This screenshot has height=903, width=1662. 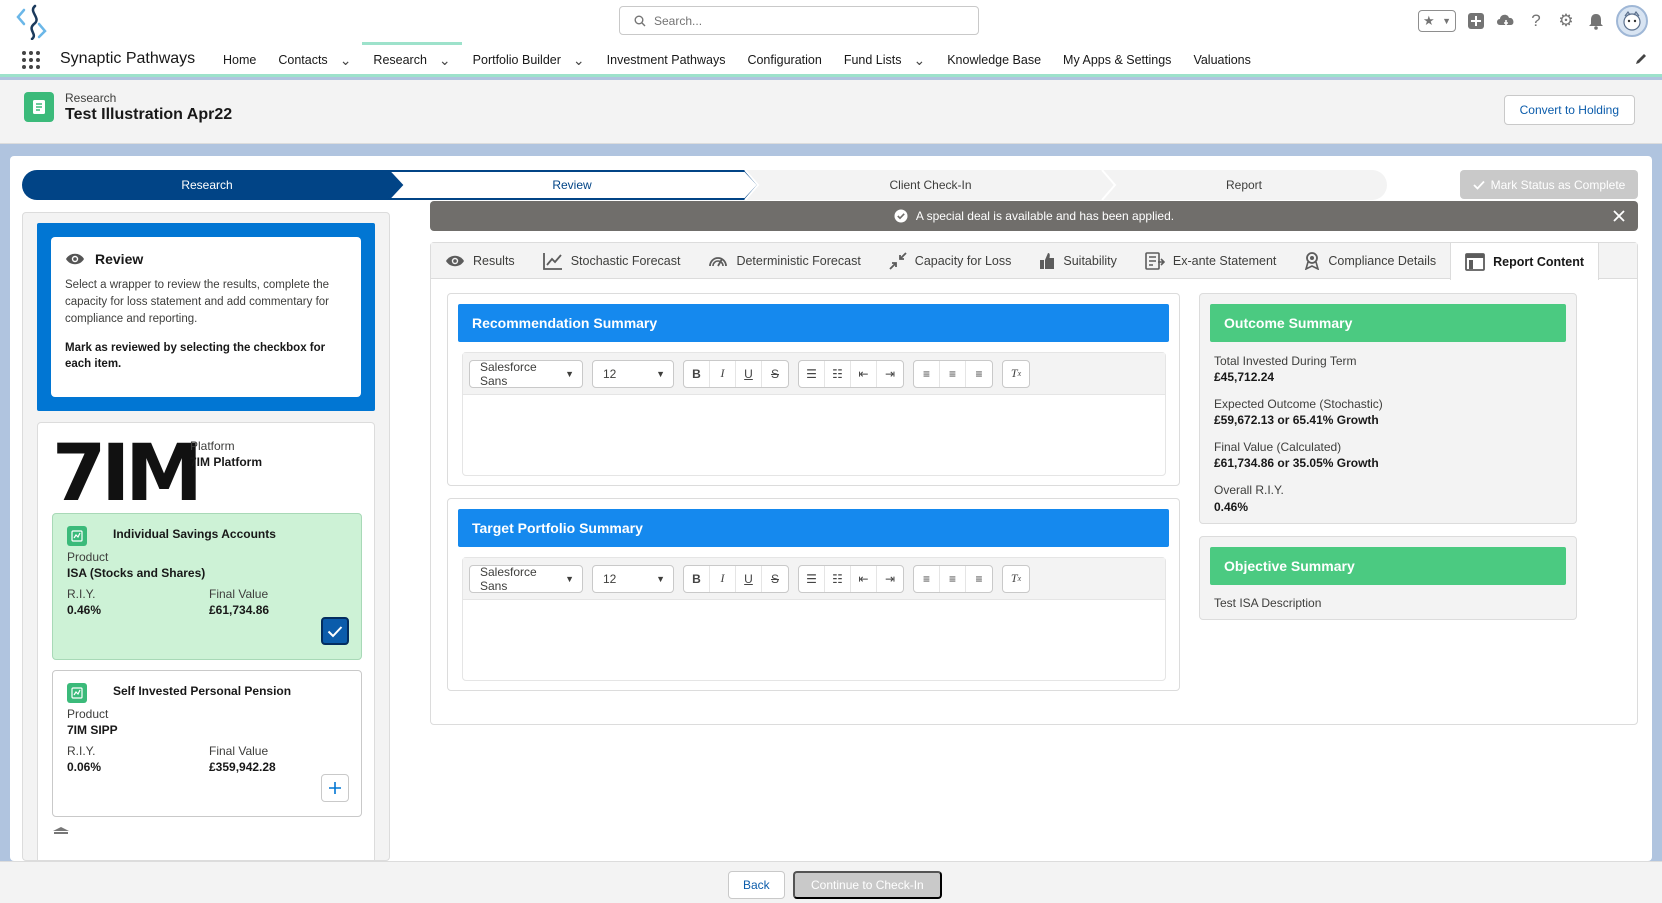 I want to click on tab-deterministic-forecast: Deterministic Forecast, so click(x=784, y=261).